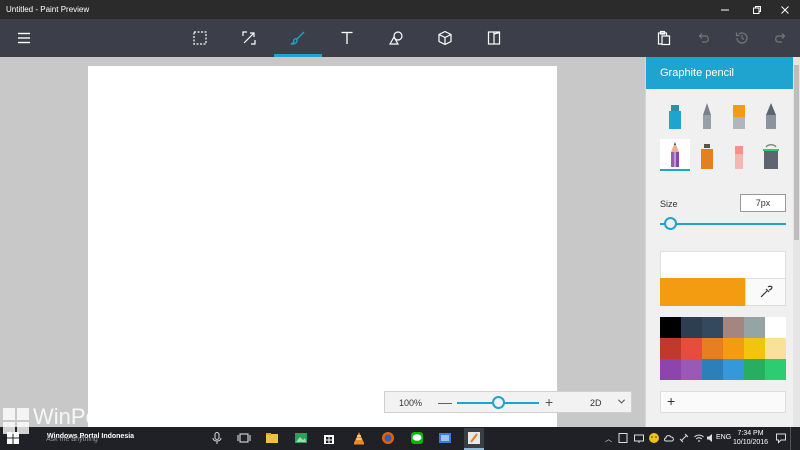 The width and height of the screenshot is (800, 450). Describe the element at coordinates (445, 402) in the screenshot. I see `zoom-out-button: —` at that location.